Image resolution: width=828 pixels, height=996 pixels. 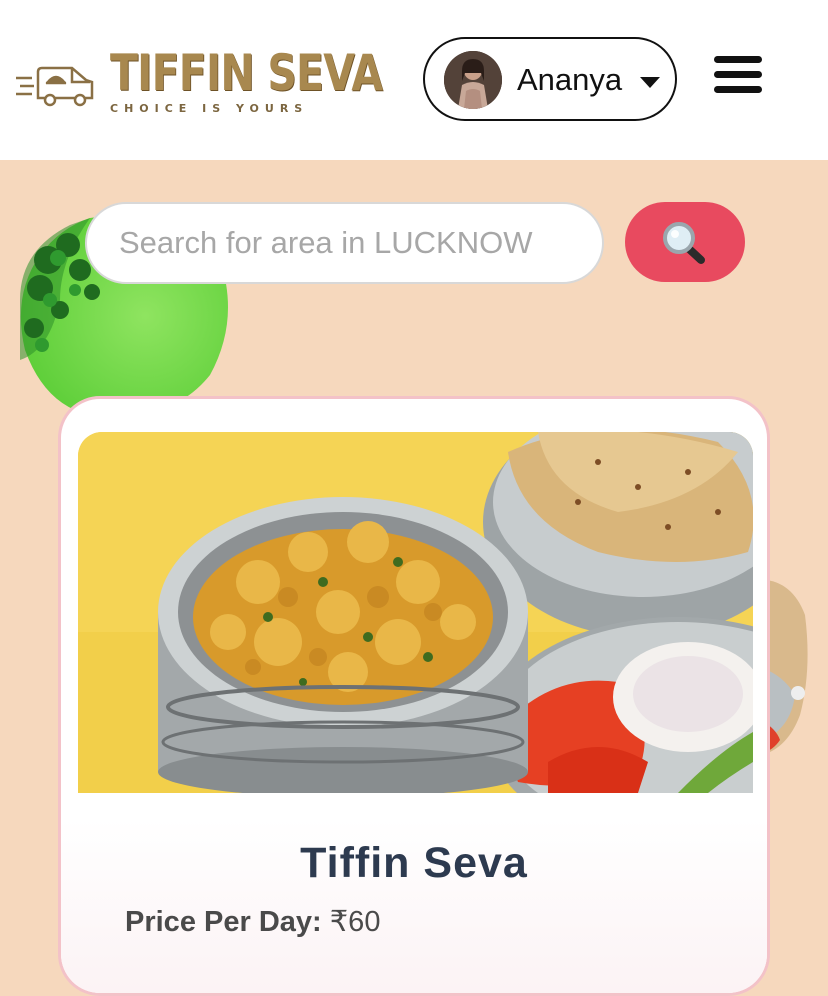 I want to click on brand-logo: TIFFIN SEVA CHOICE IS YOURS, so click(x=199, y=84).